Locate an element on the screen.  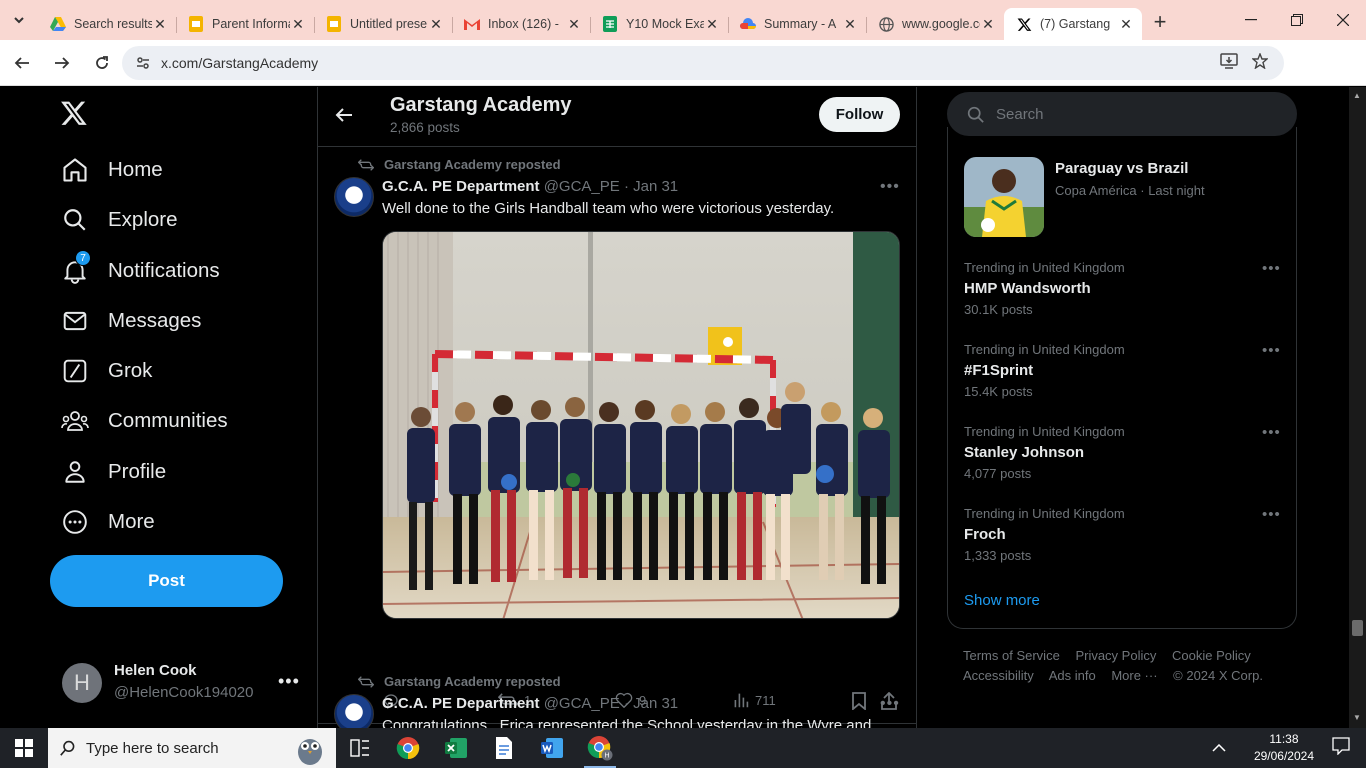
notification-center-icon is located at coordinates (1341, 748).